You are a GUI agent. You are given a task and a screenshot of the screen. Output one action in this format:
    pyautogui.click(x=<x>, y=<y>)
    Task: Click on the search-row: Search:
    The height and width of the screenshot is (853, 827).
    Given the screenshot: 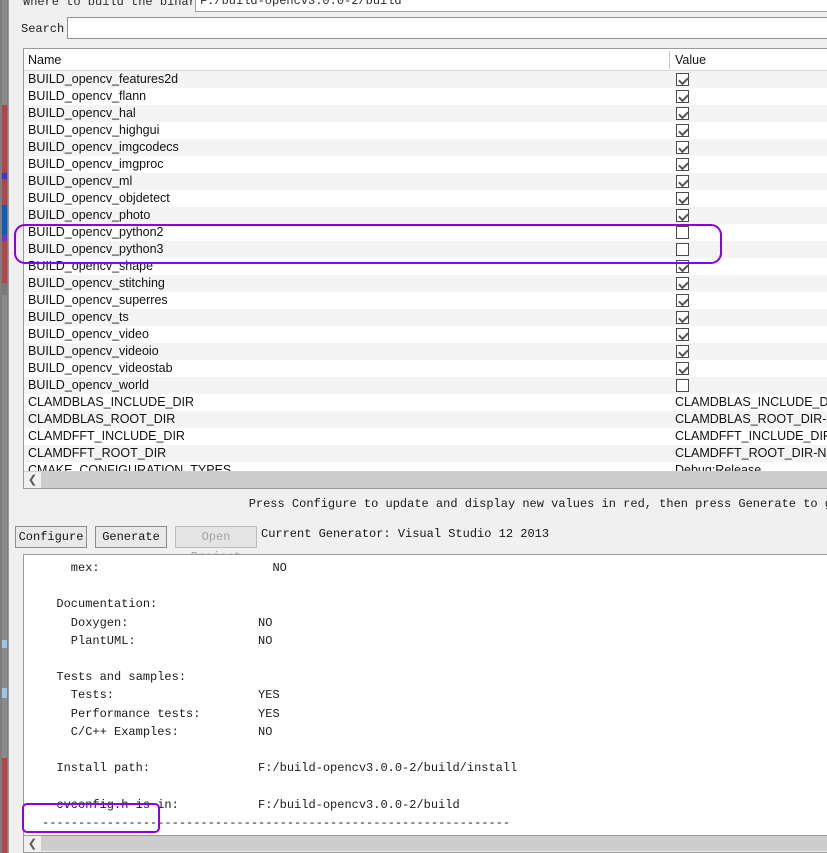 What is the action you would take?
    pyautogui.click(x=418, y=30)
    